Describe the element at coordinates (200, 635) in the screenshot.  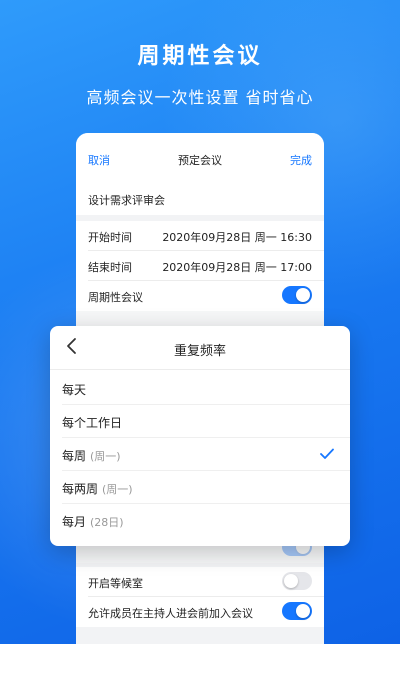
I see `bottom-spacer` at that location.